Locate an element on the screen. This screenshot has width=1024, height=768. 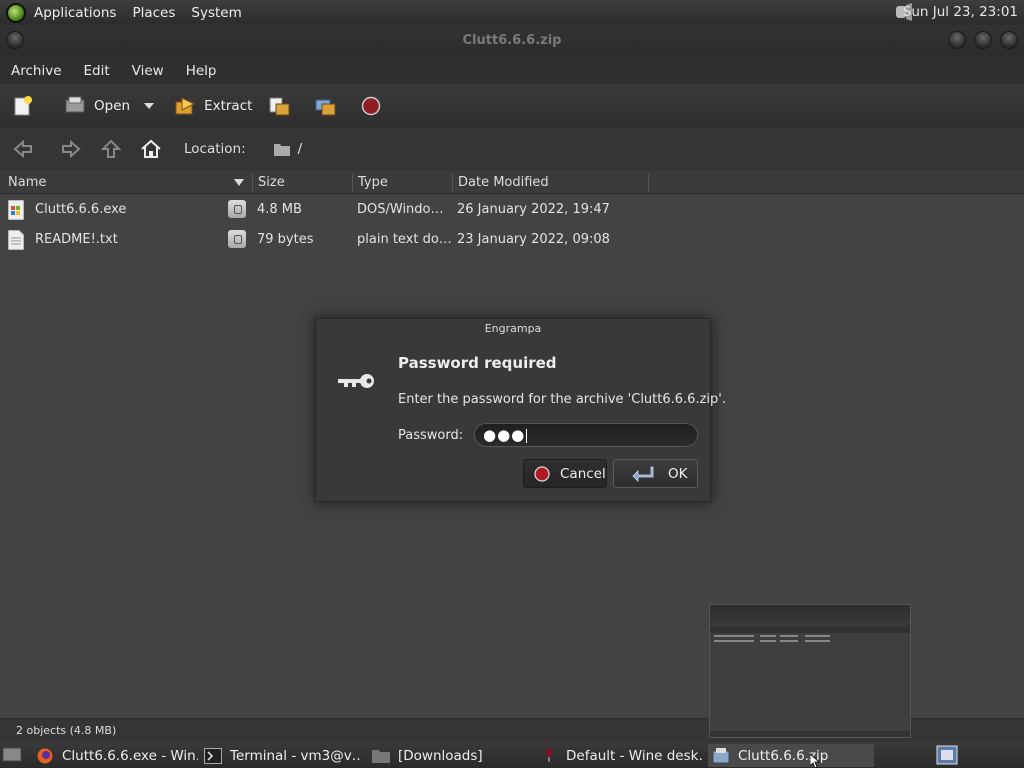
wine-icon is located at coordinates (549, 755).